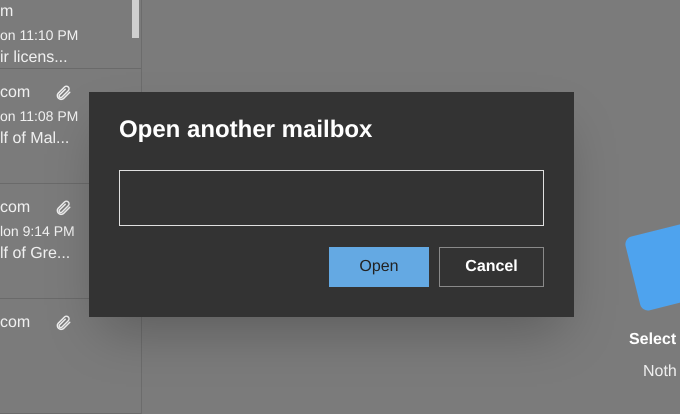 The height and width of the screenshot is (414, 680). What do you see at coordinates (653, 340) in the screenshot?
I see `empty-state-title: Select` at bounding box center [653, 340].